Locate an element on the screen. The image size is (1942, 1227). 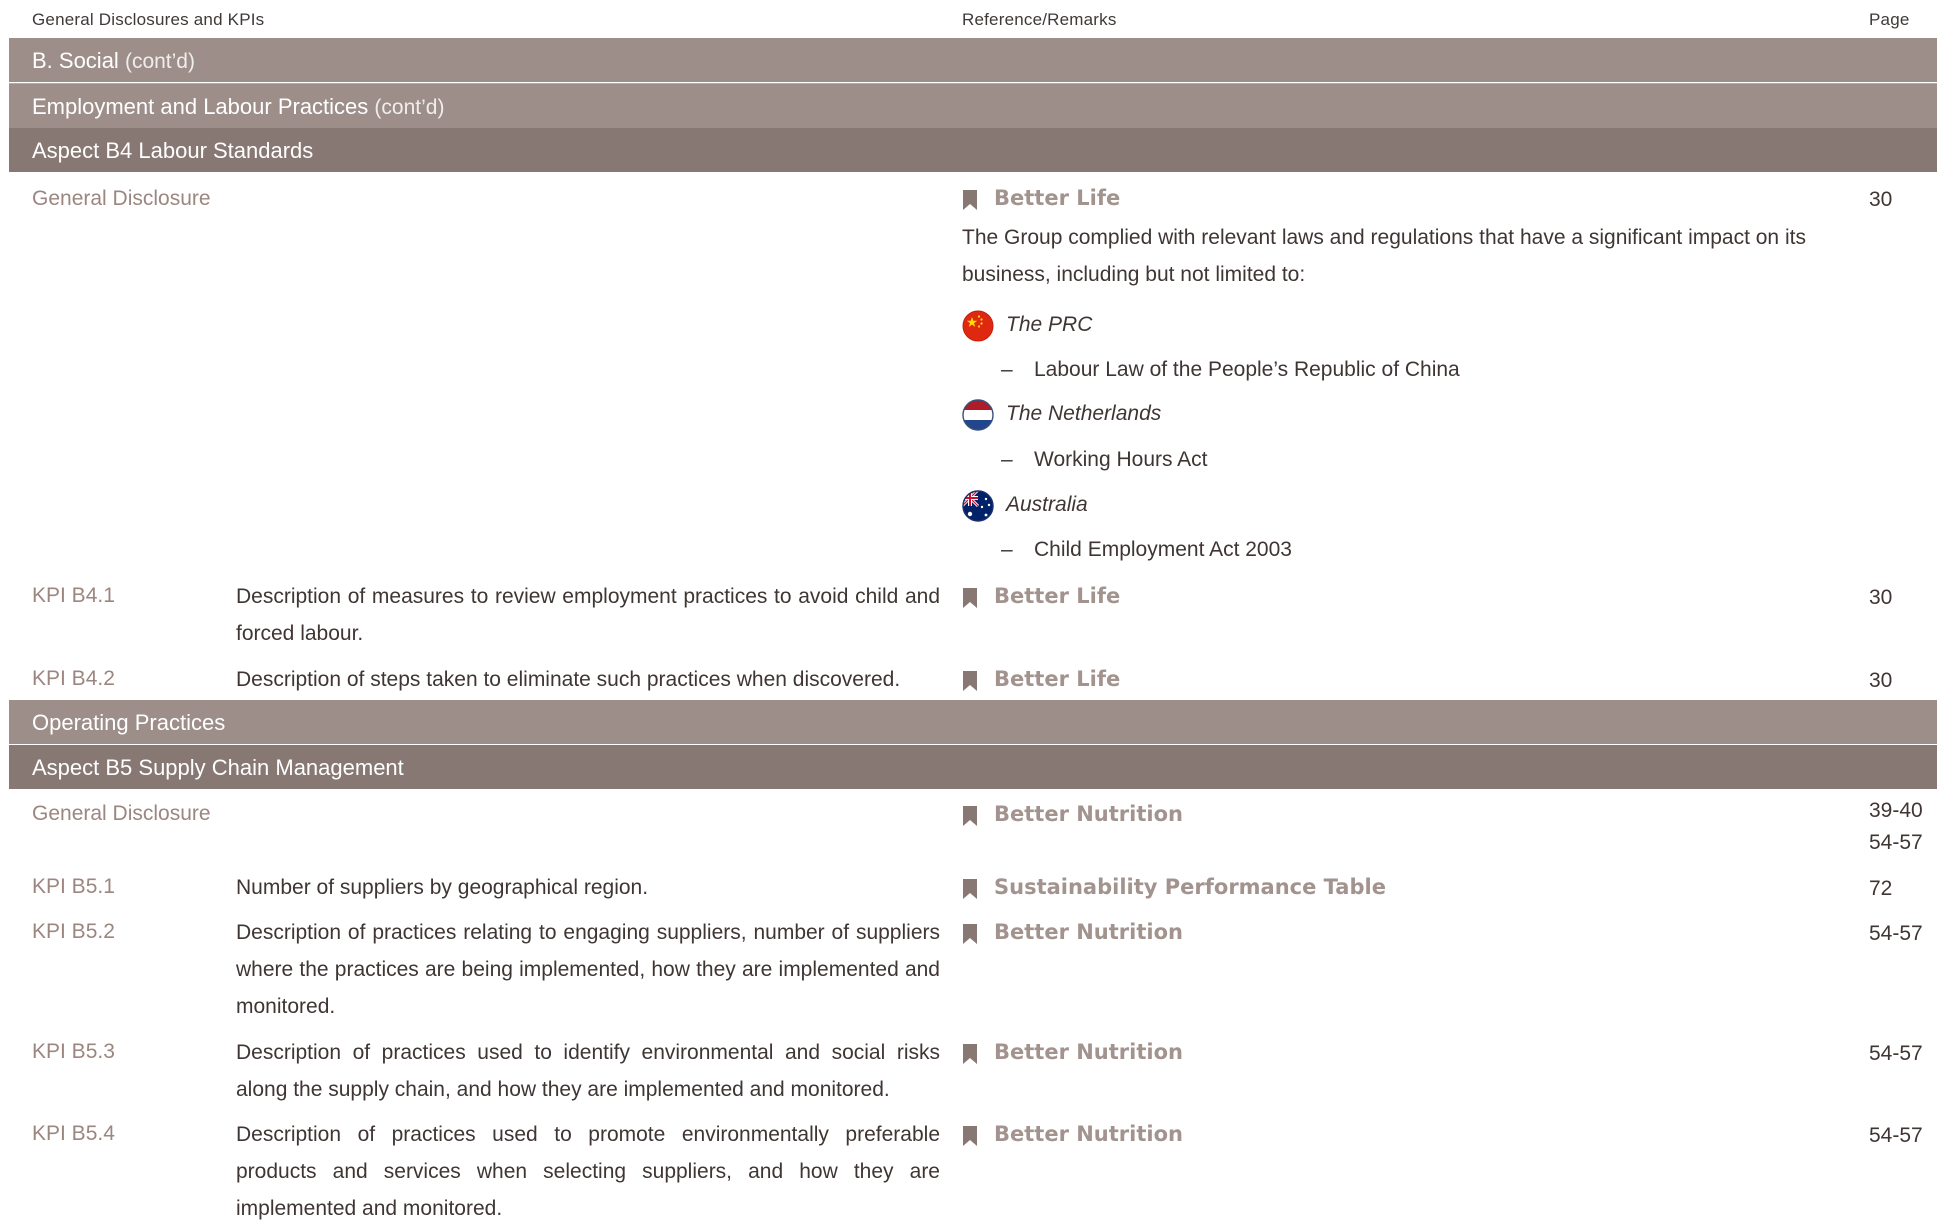
country-name: Australia is located at coordinates (1047, 504).